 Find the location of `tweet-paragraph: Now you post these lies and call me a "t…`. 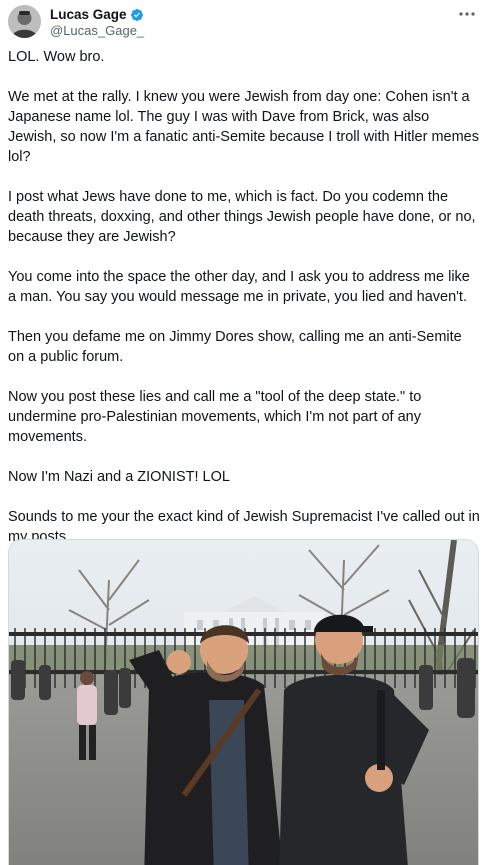

tweet-paragraph: Now you post these lies and call me a "t… is located at coordinates (215, 417).